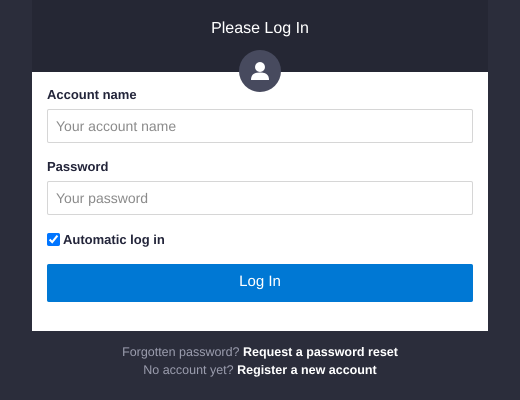  Describe the element at coordinates (181, 351) in the screenshot. I see `footer-text: Forgotten password?` at that location.